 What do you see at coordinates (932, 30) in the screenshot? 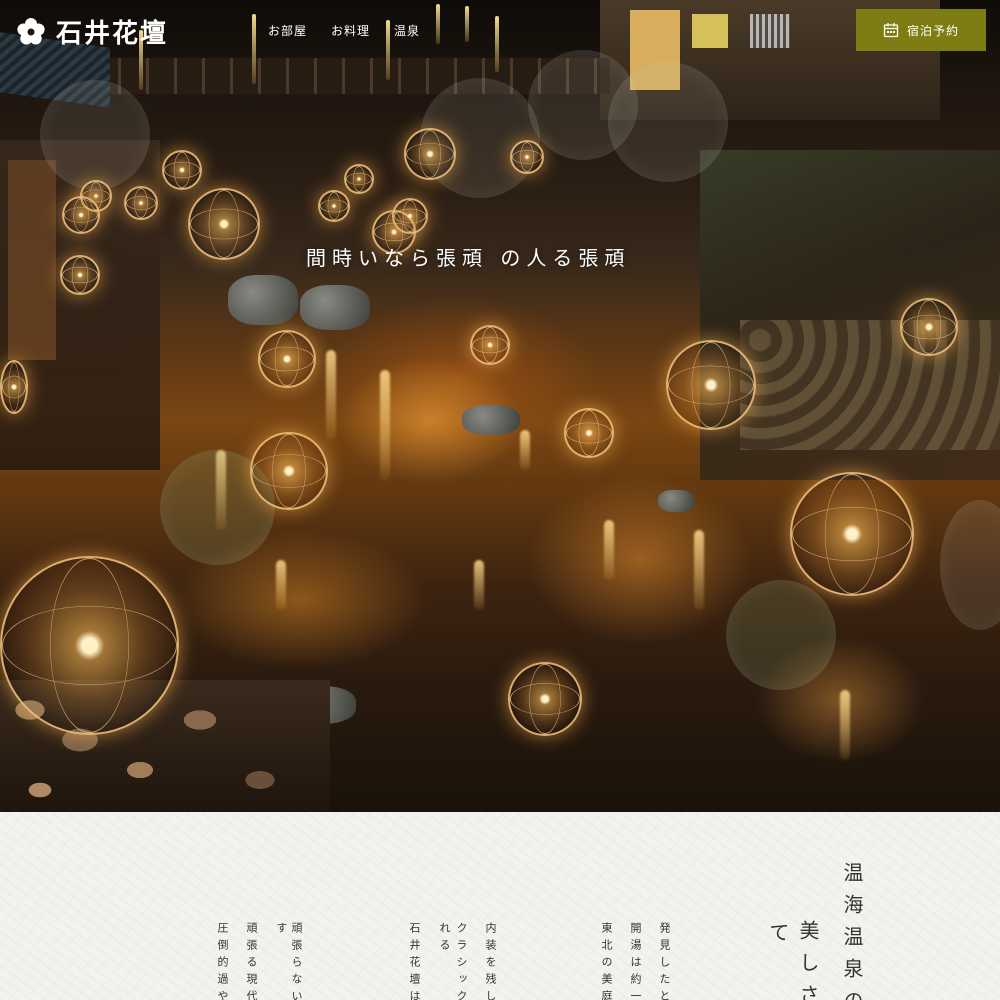
I see `reserve-label: 宿泊予約` at bounding box center [932, 30].